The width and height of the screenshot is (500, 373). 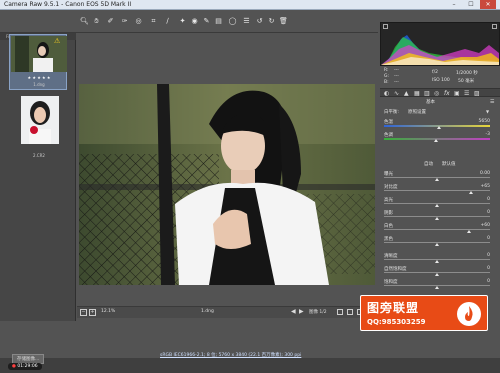 I want to click on thumbnail-label: 2.CR2, so click(x=39, y=155).